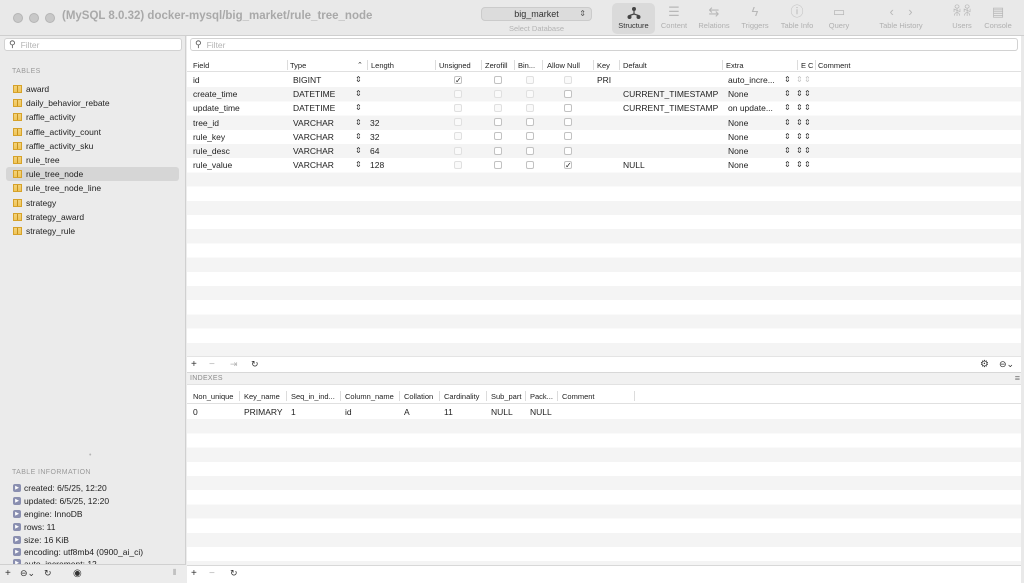 Image resolution: width=1024 pixels, height=583 pixels. What do you see at coordinates (201, 65) in the screenshot?
I see `col-header-field: Field` at bounding box center [201, 65].